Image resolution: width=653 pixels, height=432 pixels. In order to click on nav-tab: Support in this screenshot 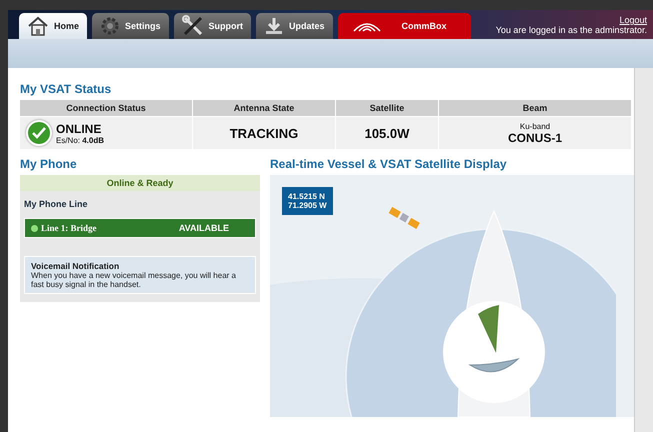, I will do `click(213, 26)`.